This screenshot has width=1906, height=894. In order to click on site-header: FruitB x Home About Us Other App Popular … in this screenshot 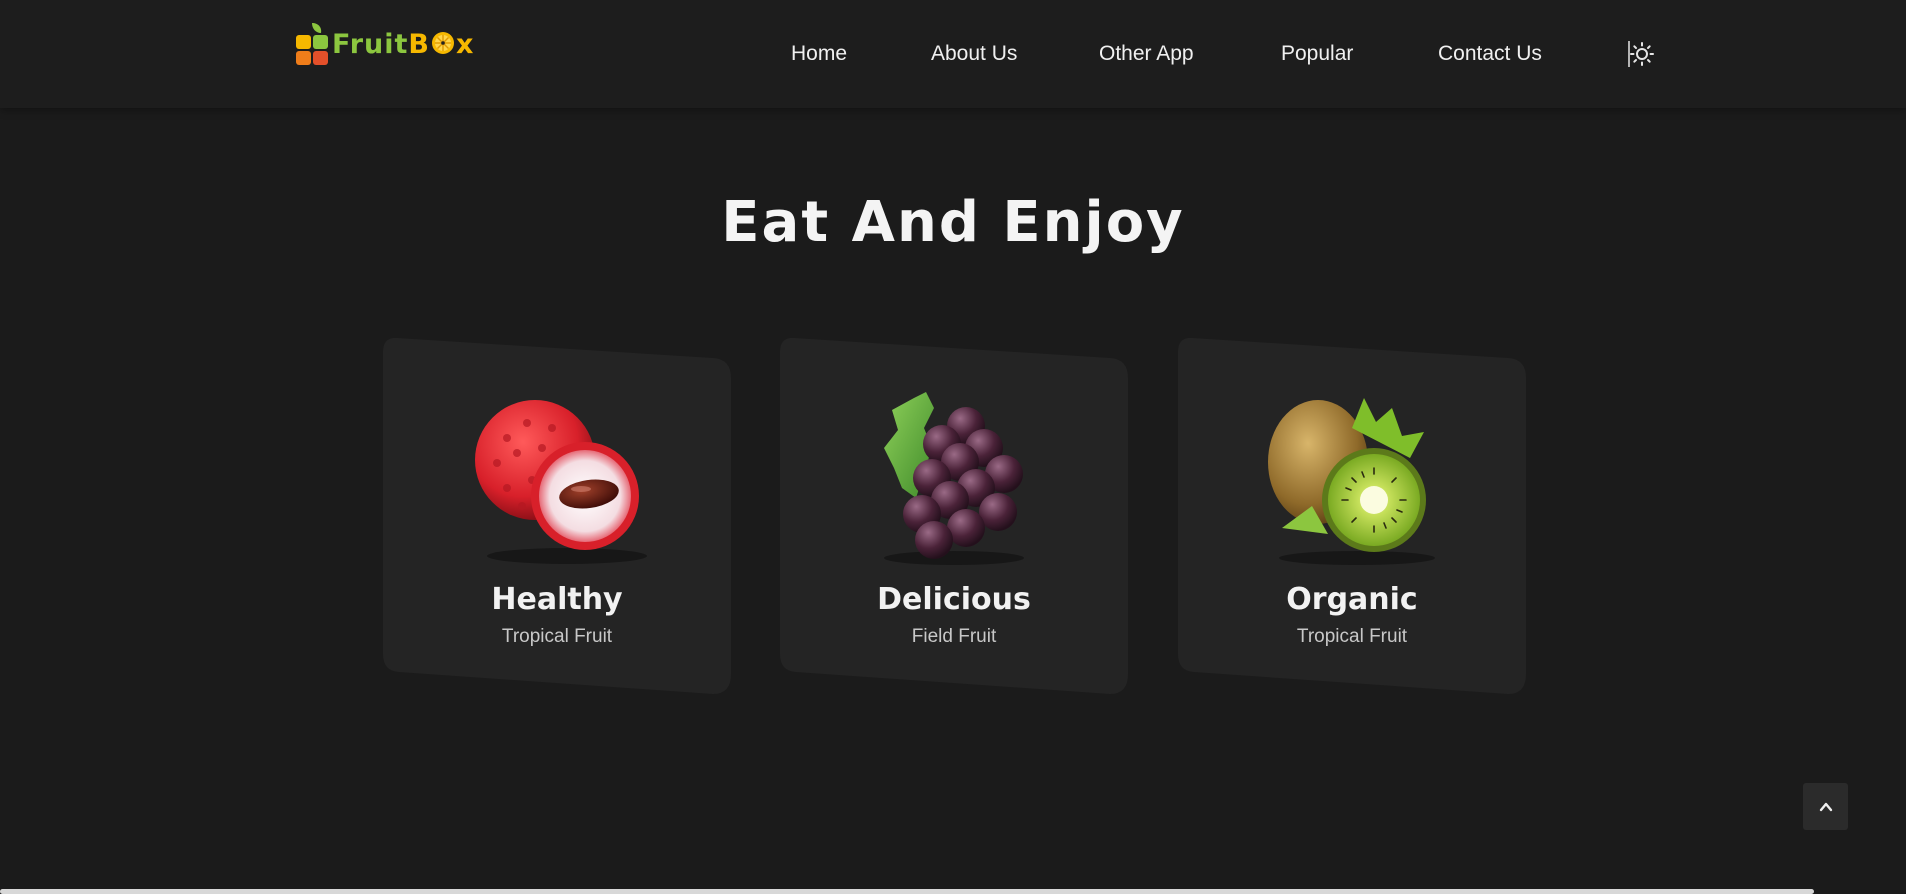, I will do `click(953, 54)`.